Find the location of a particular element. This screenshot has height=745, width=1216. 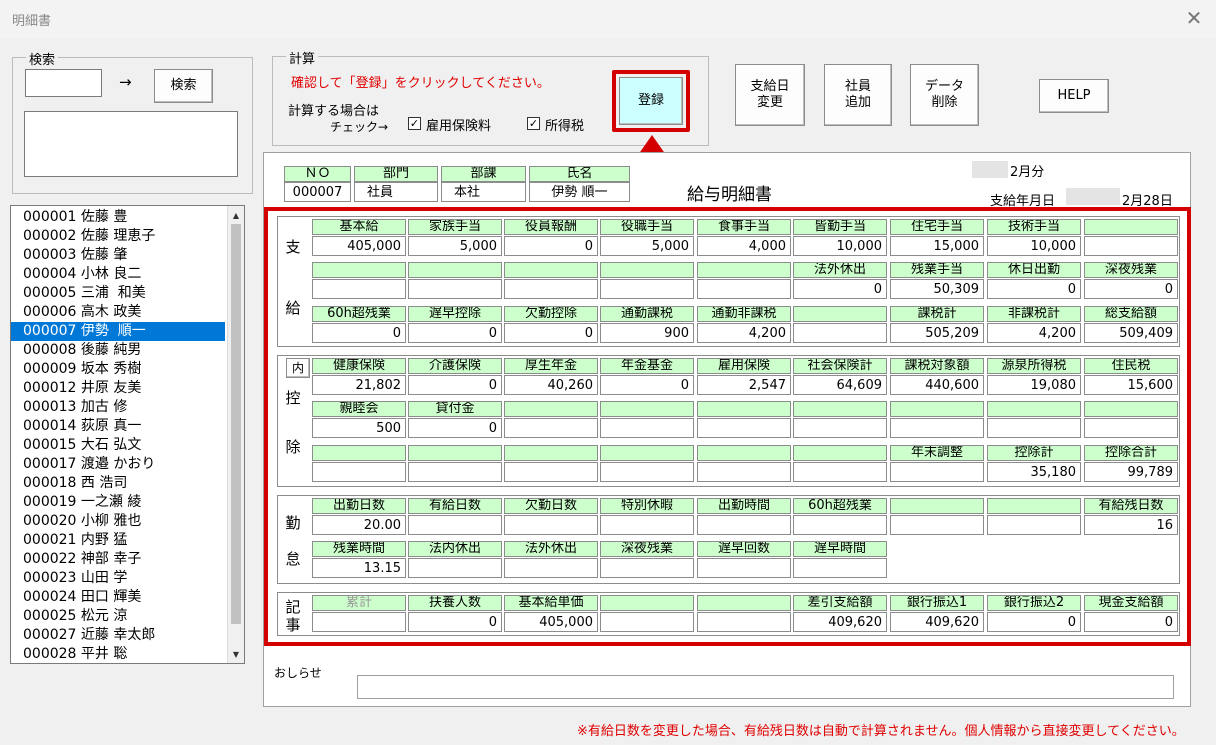

attendance-value-cell: 16 is located at coordinates (1131, 525).